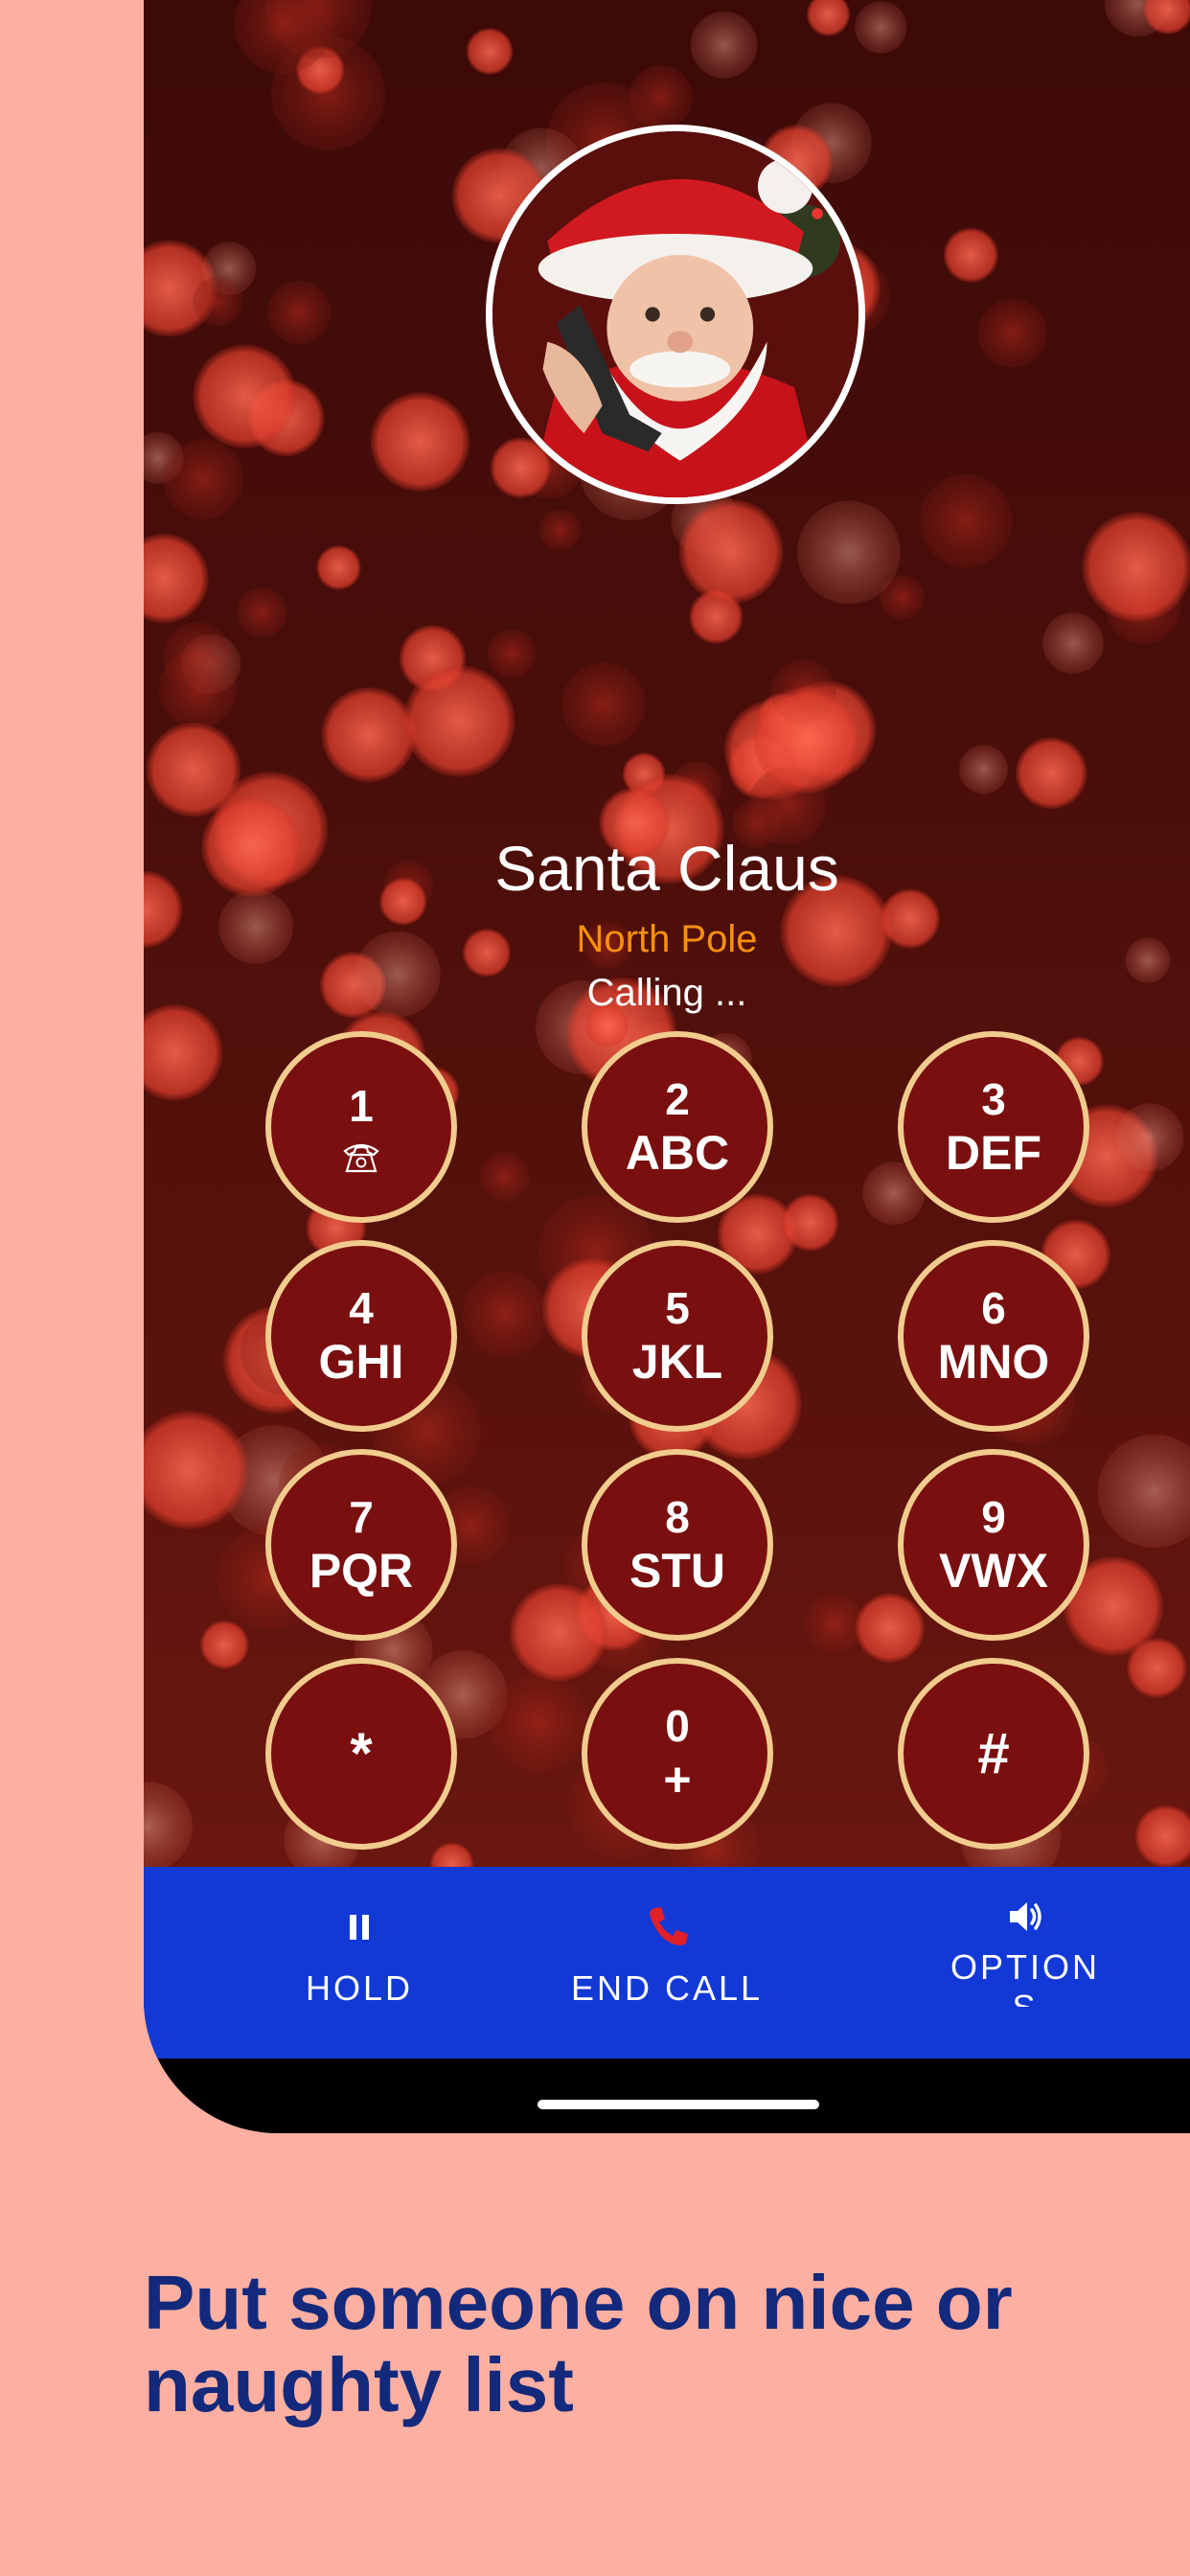  Describe the element at coordinates (678, 1517) in the screenshot. I see `key-digit: 8` at that location.